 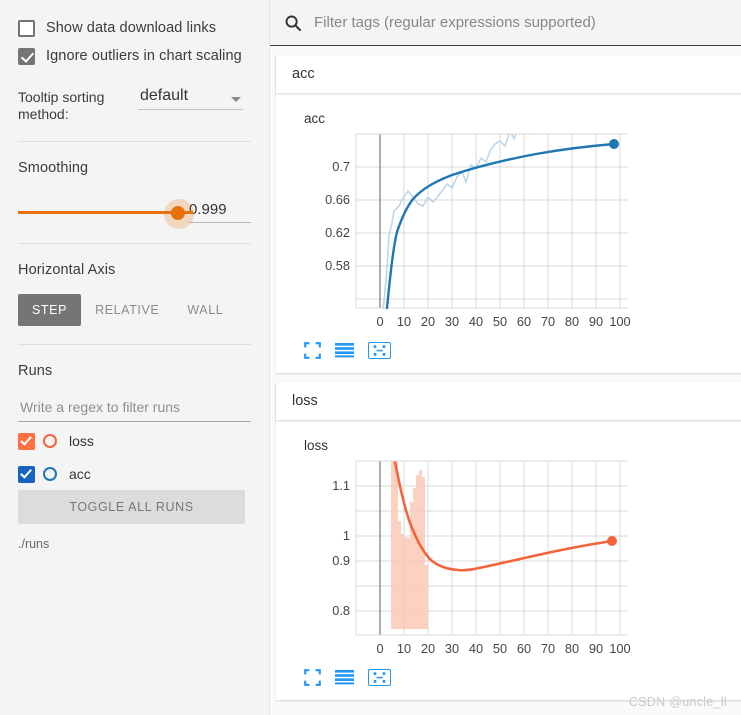 I want to click on chart-loss-toolbar, so click(x=508, y=679).